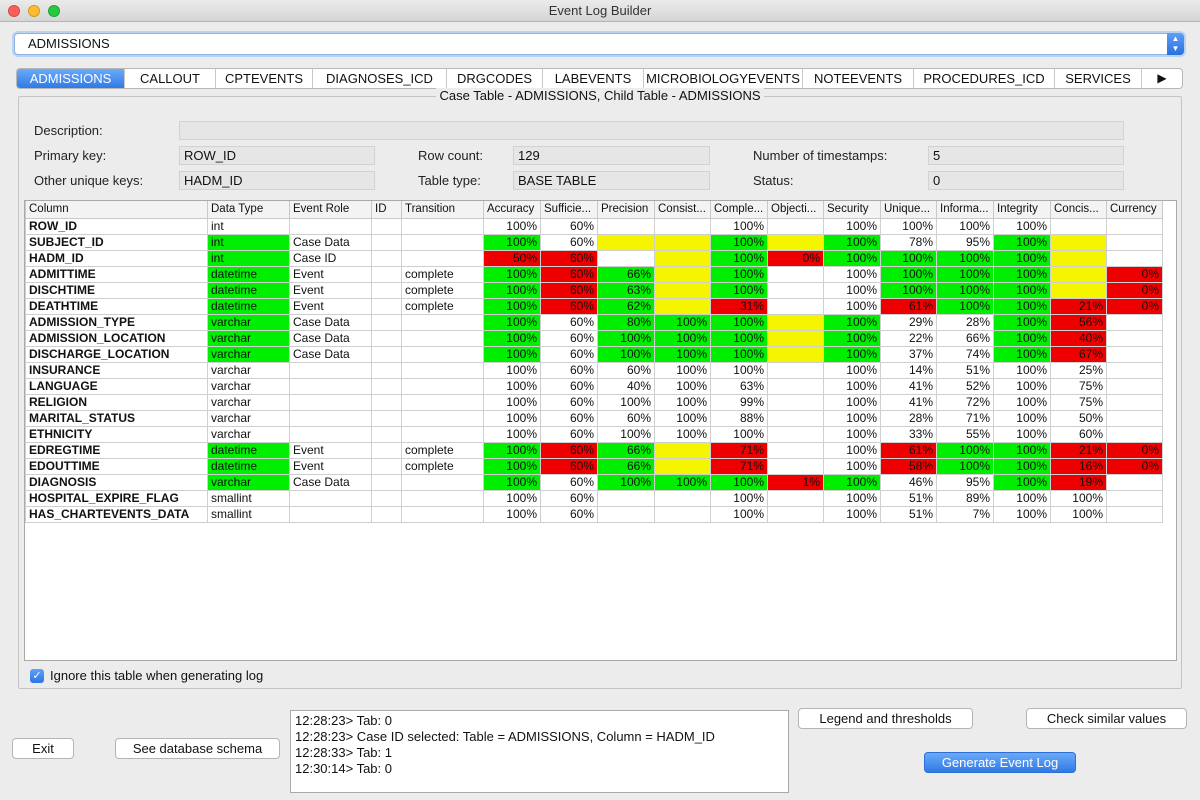 The height and width of the screenshot is (800, 1200). I want to click on column-name-cell: EDOUTTIME, so click(116, 466).